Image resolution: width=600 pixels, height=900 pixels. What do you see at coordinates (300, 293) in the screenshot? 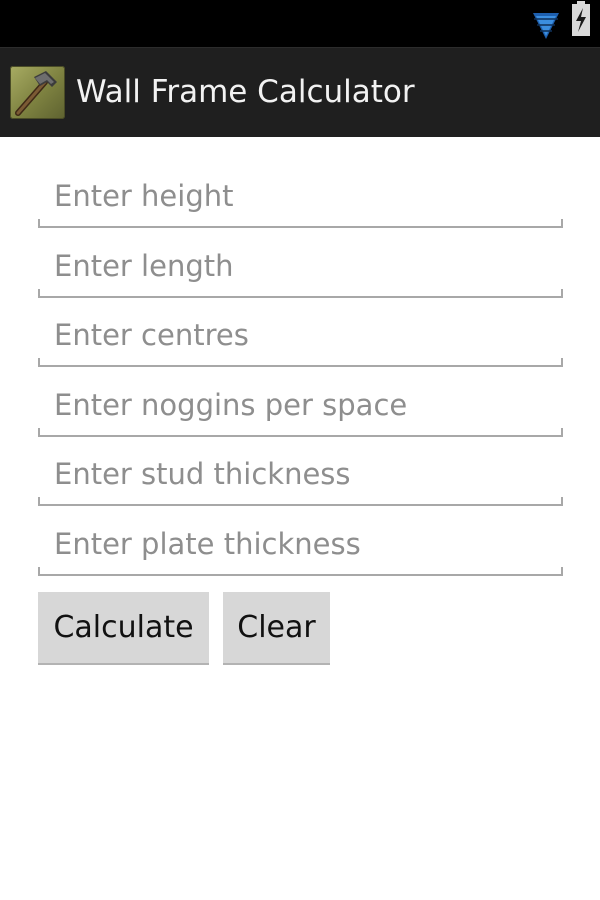
I see `length-underline` at bounding box center [300, 293].